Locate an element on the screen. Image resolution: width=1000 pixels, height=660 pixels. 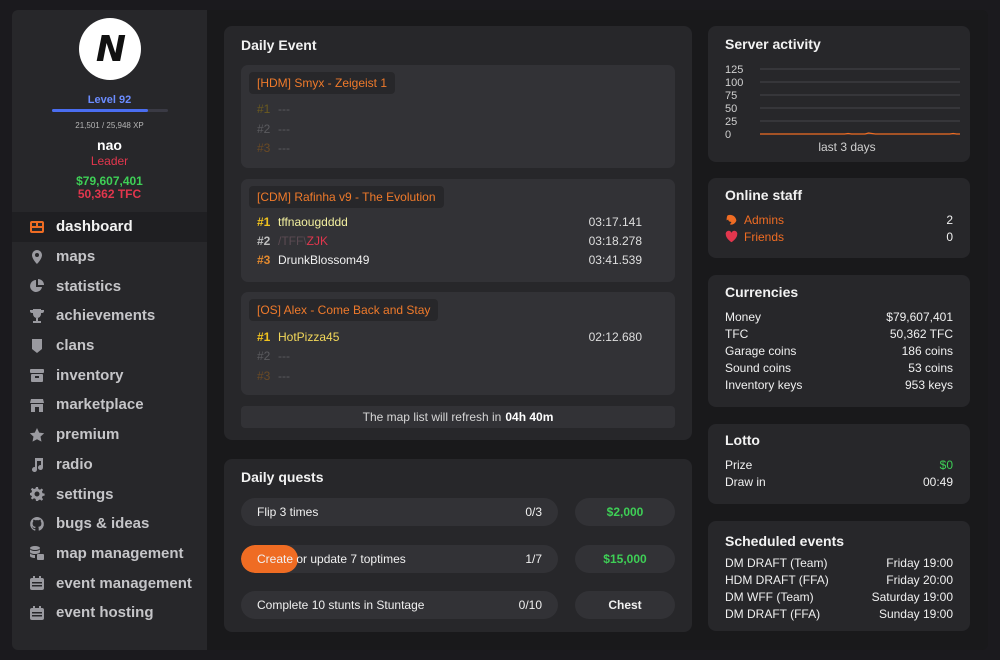
sidebar-item-clans: clans is located at coordinates (109, 346).